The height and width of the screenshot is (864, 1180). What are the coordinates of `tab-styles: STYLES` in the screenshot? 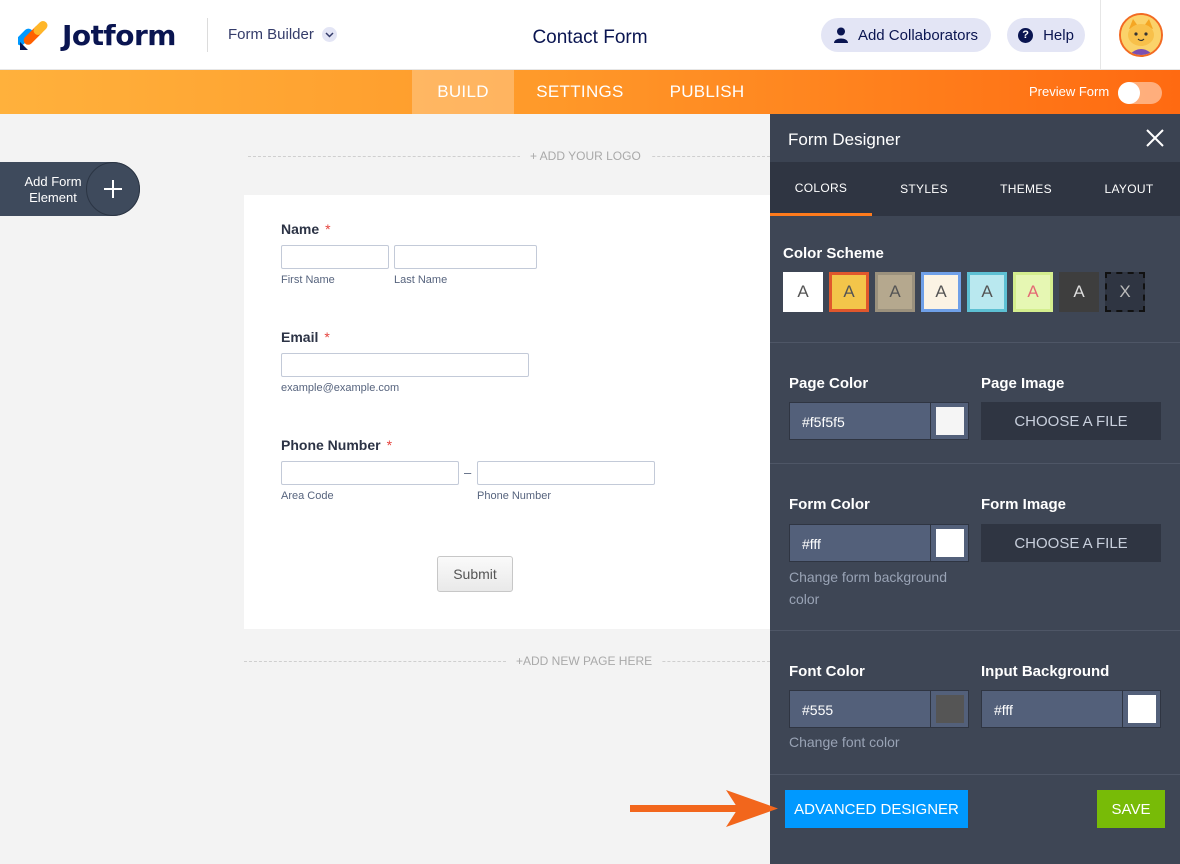 It's located at (924, 189).